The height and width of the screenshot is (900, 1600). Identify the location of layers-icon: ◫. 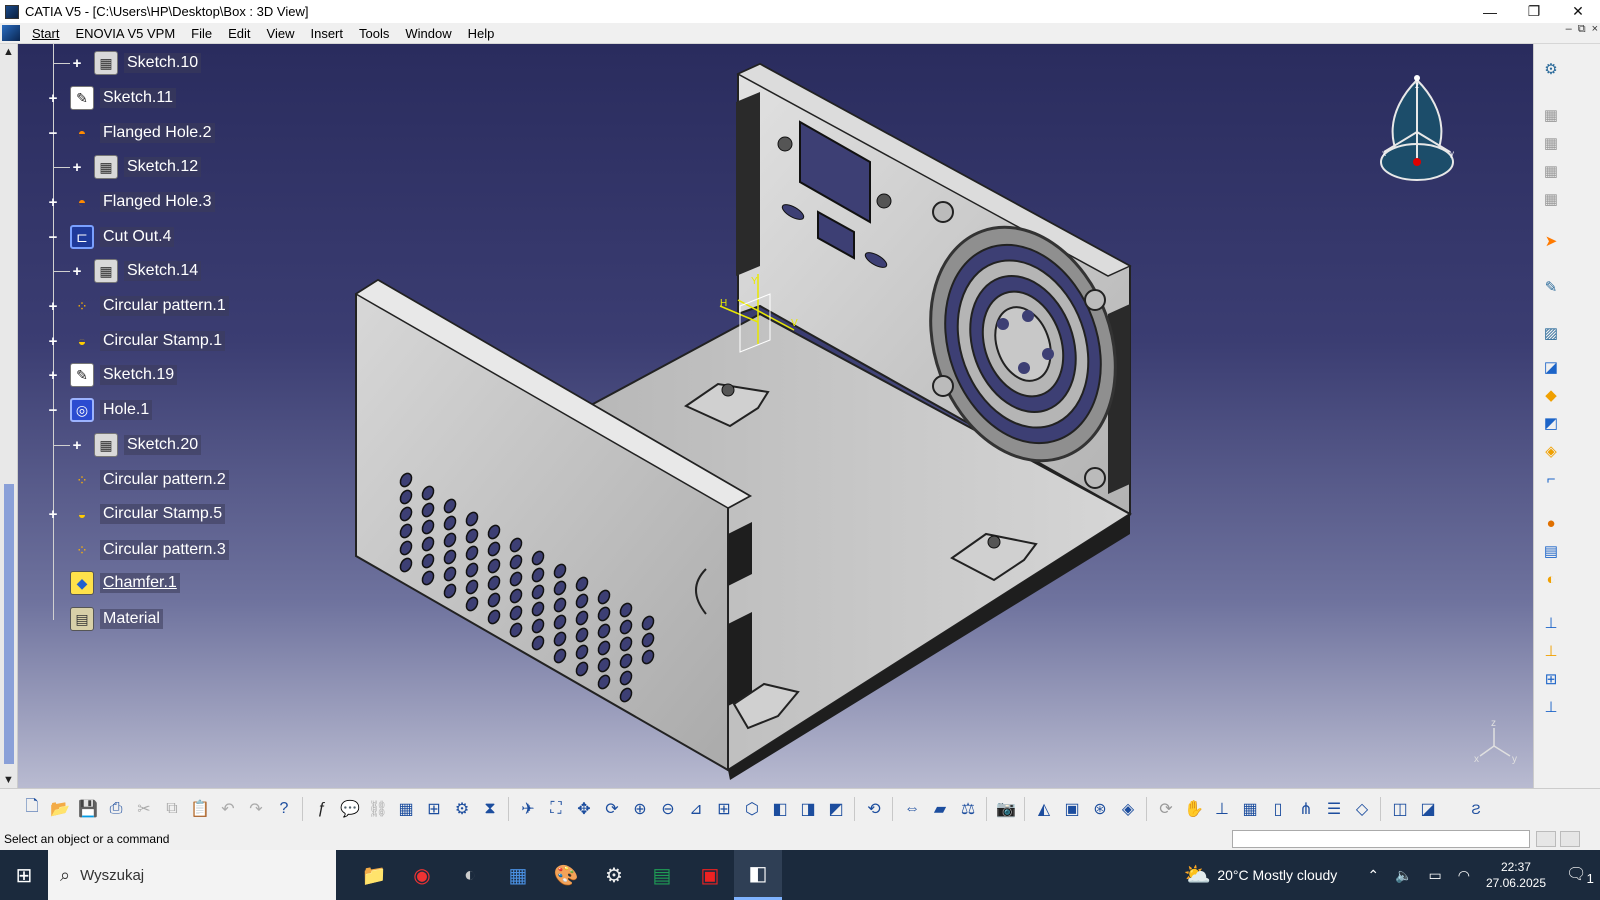
(1400, 809).